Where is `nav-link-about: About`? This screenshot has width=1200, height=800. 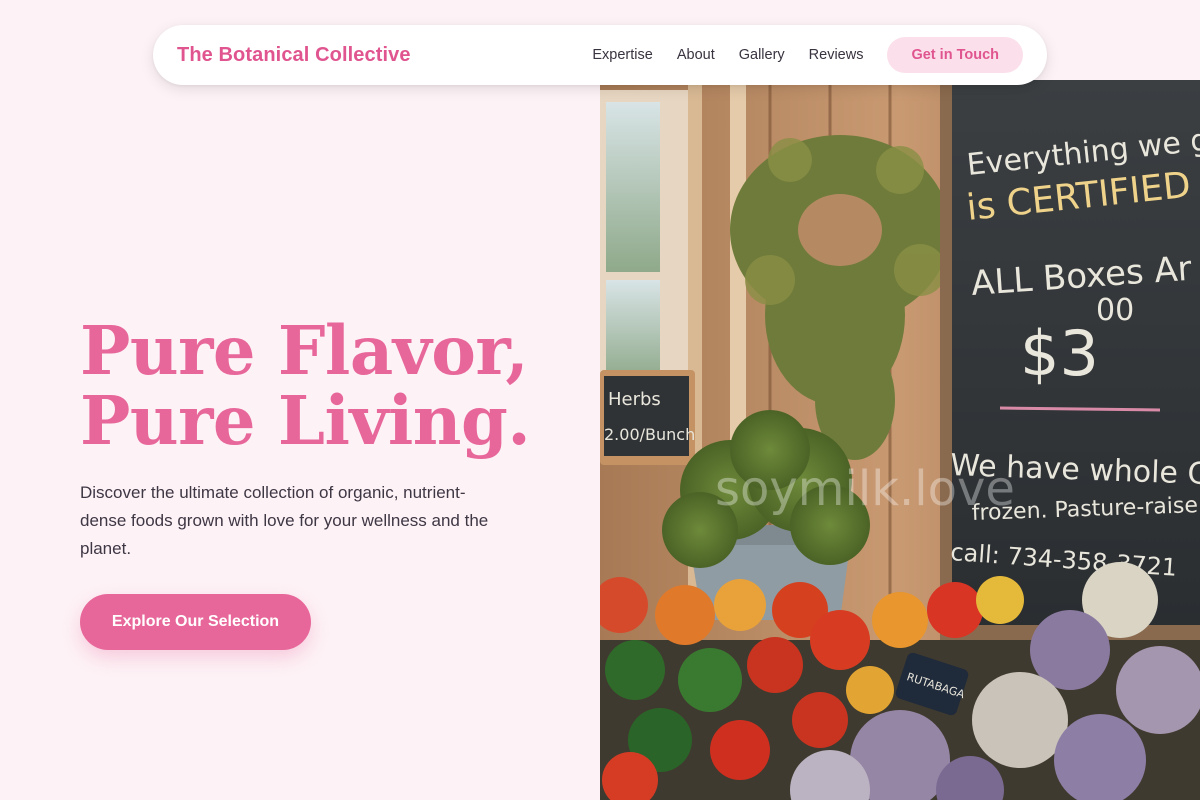 nav-link-about: About is located at coordinates (696, 55).